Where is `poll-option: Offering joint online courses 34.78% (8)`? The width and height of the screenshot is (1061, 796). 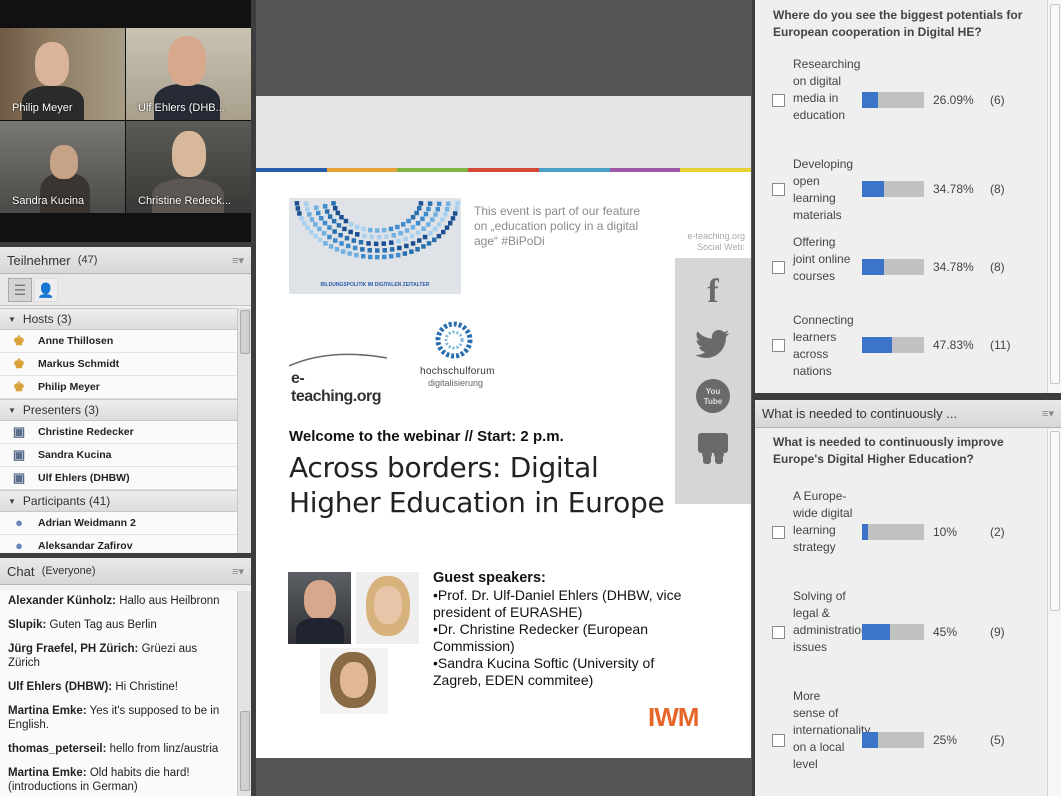
poll-option: Offering joint online courses 34.78% (8) is located at coordinates (900, 267).